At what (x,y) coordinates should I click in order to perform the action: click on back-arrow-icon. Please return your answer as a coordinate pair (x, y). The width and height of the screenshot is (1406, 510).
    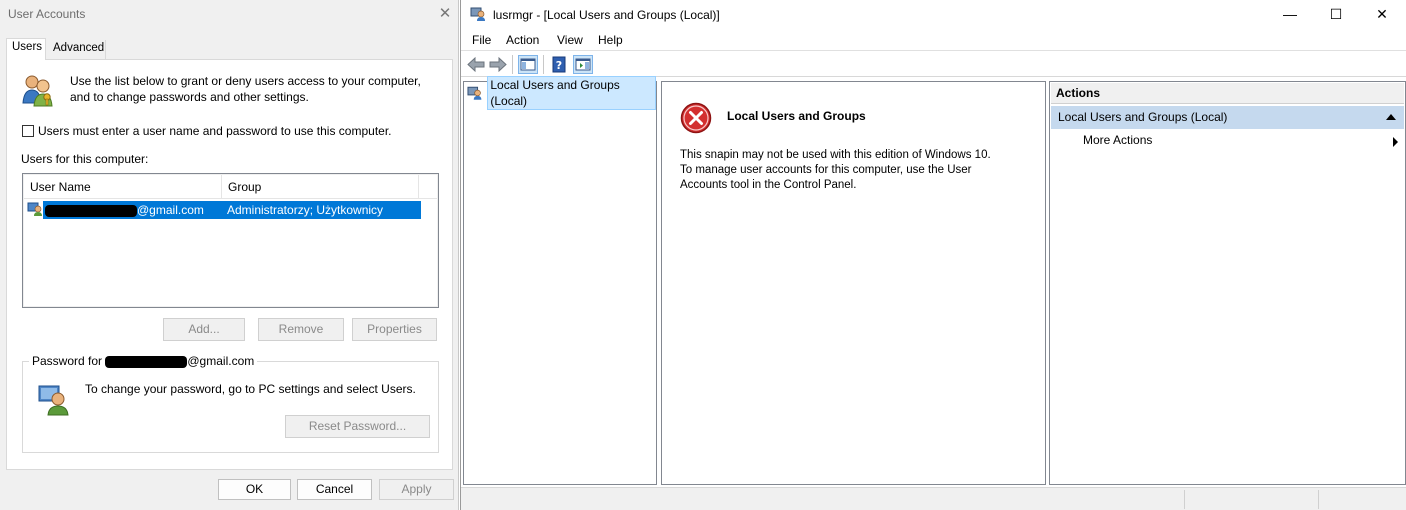
    Looking at the image, I should click on (476, 64).